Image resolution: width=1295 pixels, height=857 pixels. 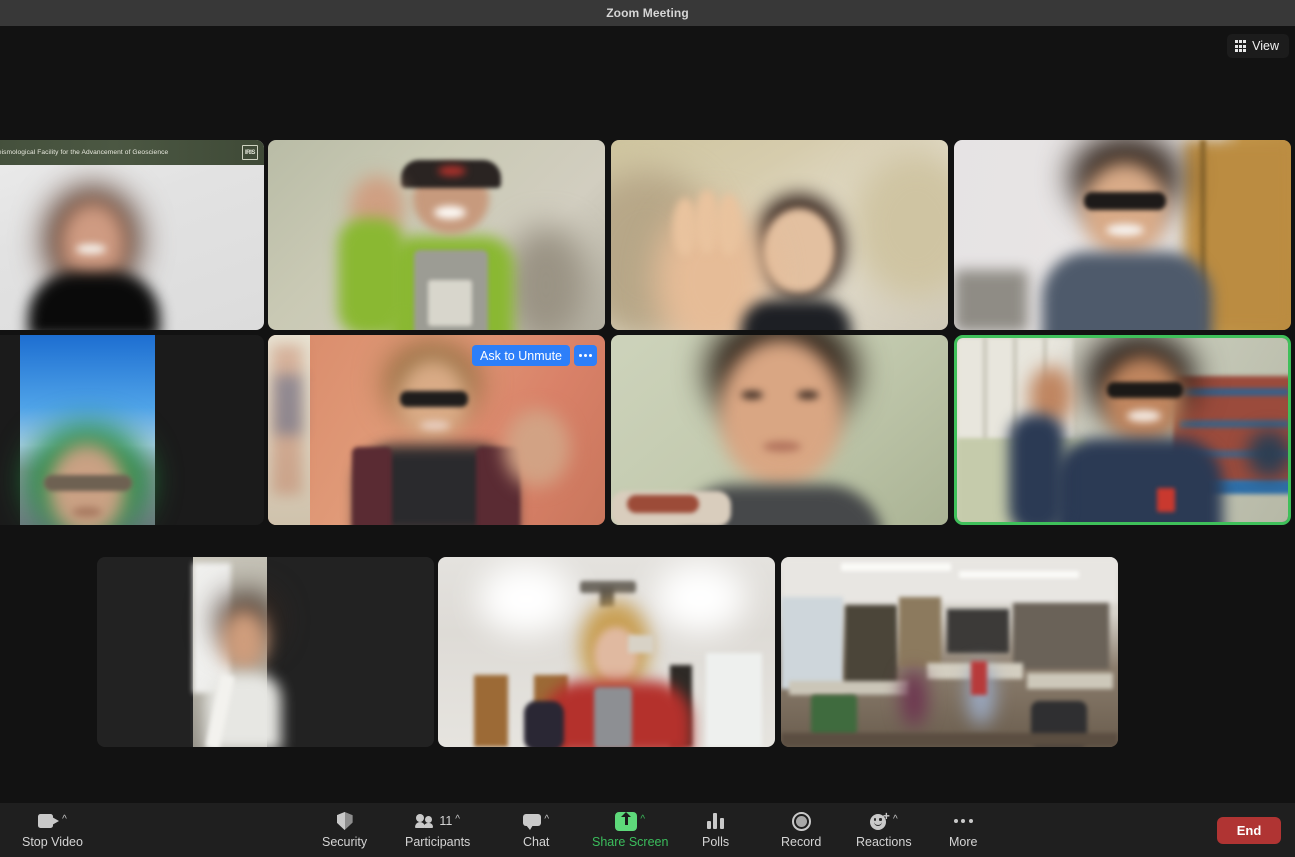 I want to click on toolbar-button-polls: Polls, so click(x=715, y=828).